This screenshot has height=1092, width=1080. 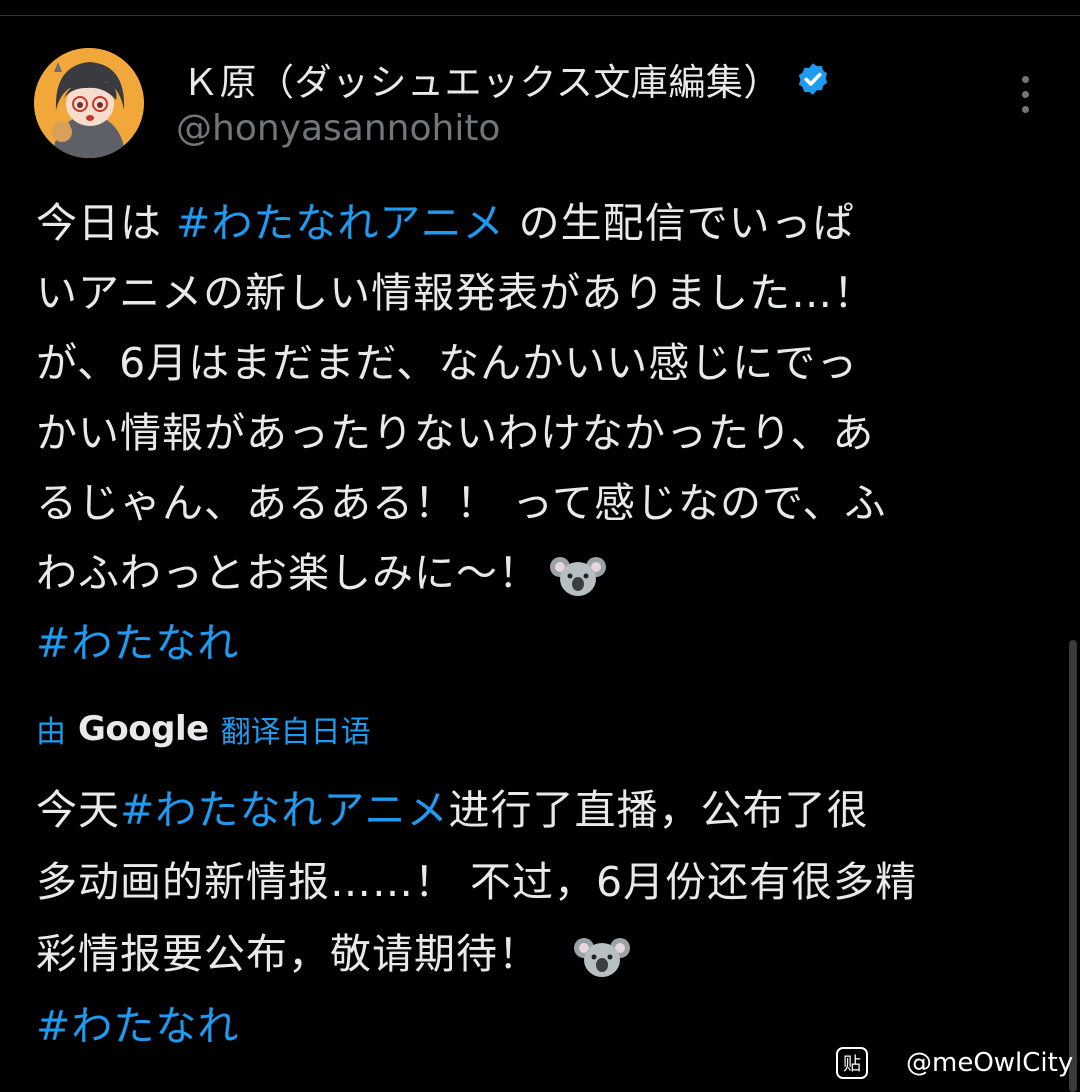 I want to click on tweet-line: #わたなれ, so click(x=541, y=643).